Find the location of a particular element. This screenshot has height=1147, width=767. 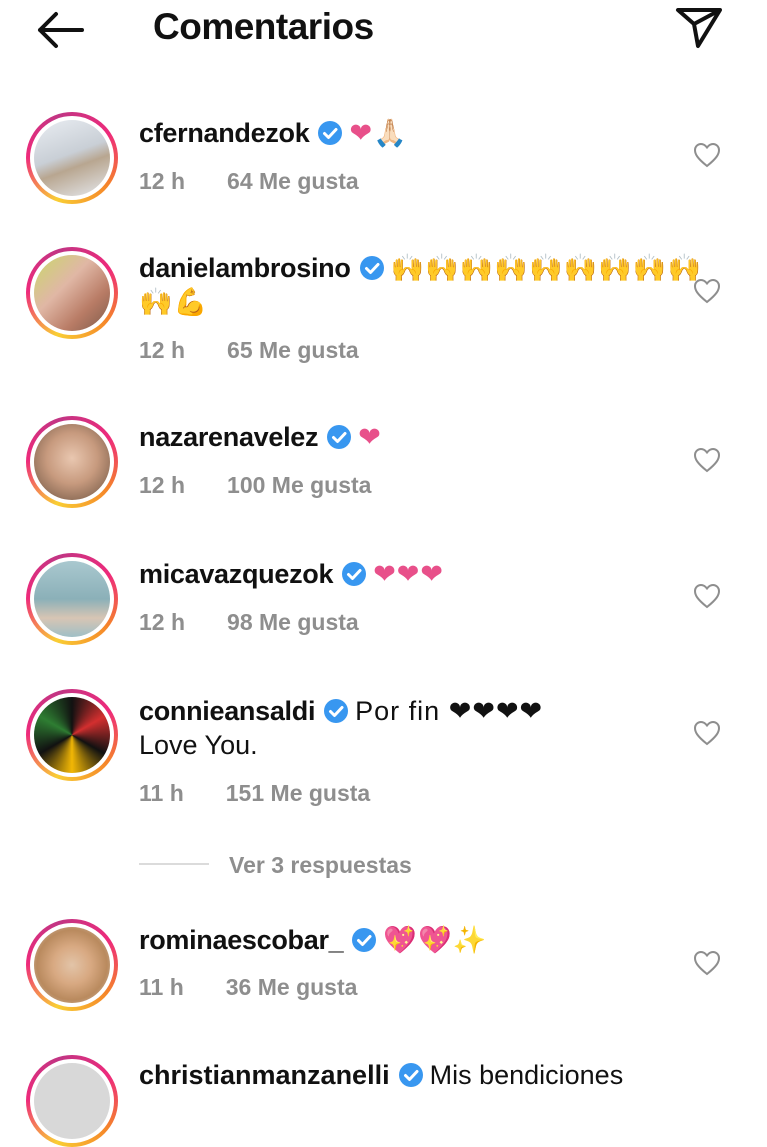

replies-divider is located at coordinates (174, 864).